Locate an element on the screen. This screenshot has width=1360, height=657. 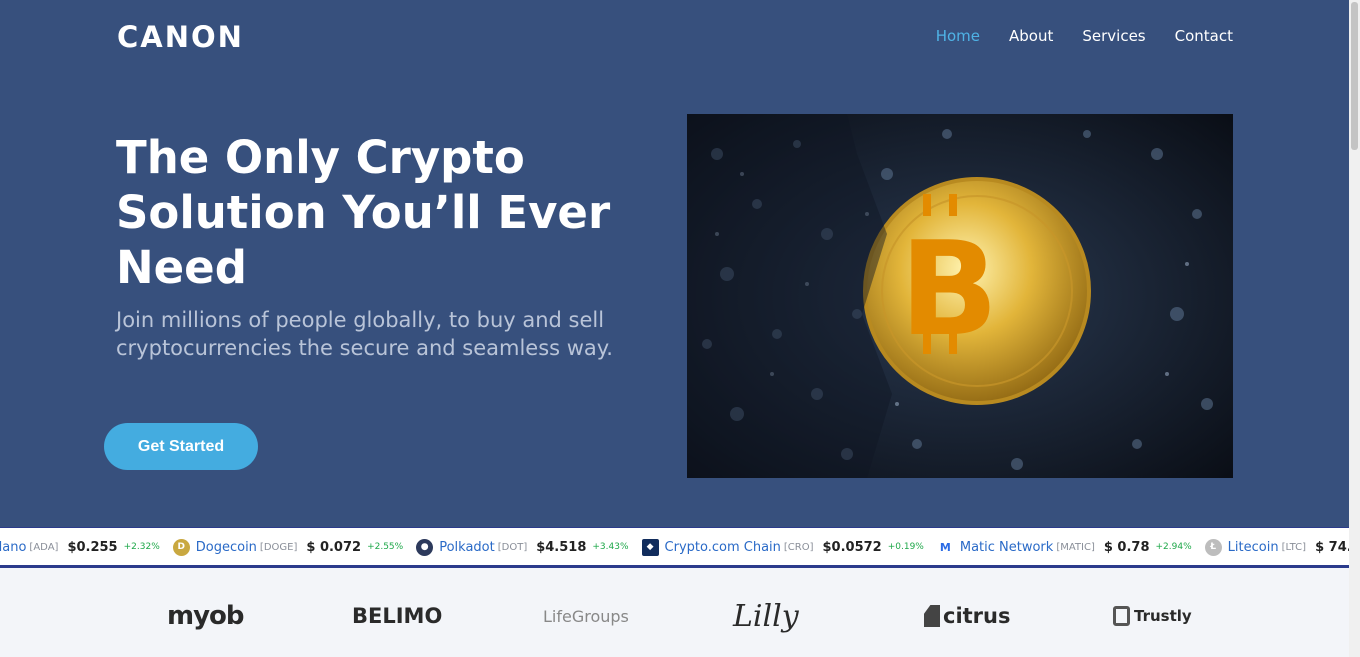
ticker-coin-price: $0.255 is located at coordinates (92, 547).